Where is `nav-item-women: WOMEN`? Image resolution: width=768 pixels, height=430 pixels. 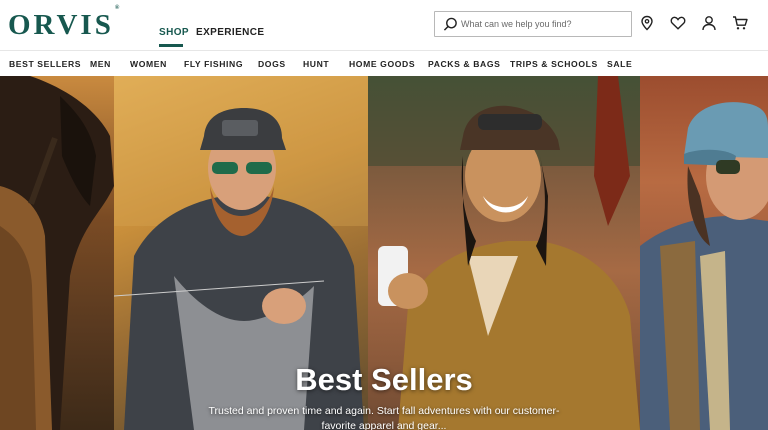 nav-item-women: WOMEN is located at coordinates (148, 64).